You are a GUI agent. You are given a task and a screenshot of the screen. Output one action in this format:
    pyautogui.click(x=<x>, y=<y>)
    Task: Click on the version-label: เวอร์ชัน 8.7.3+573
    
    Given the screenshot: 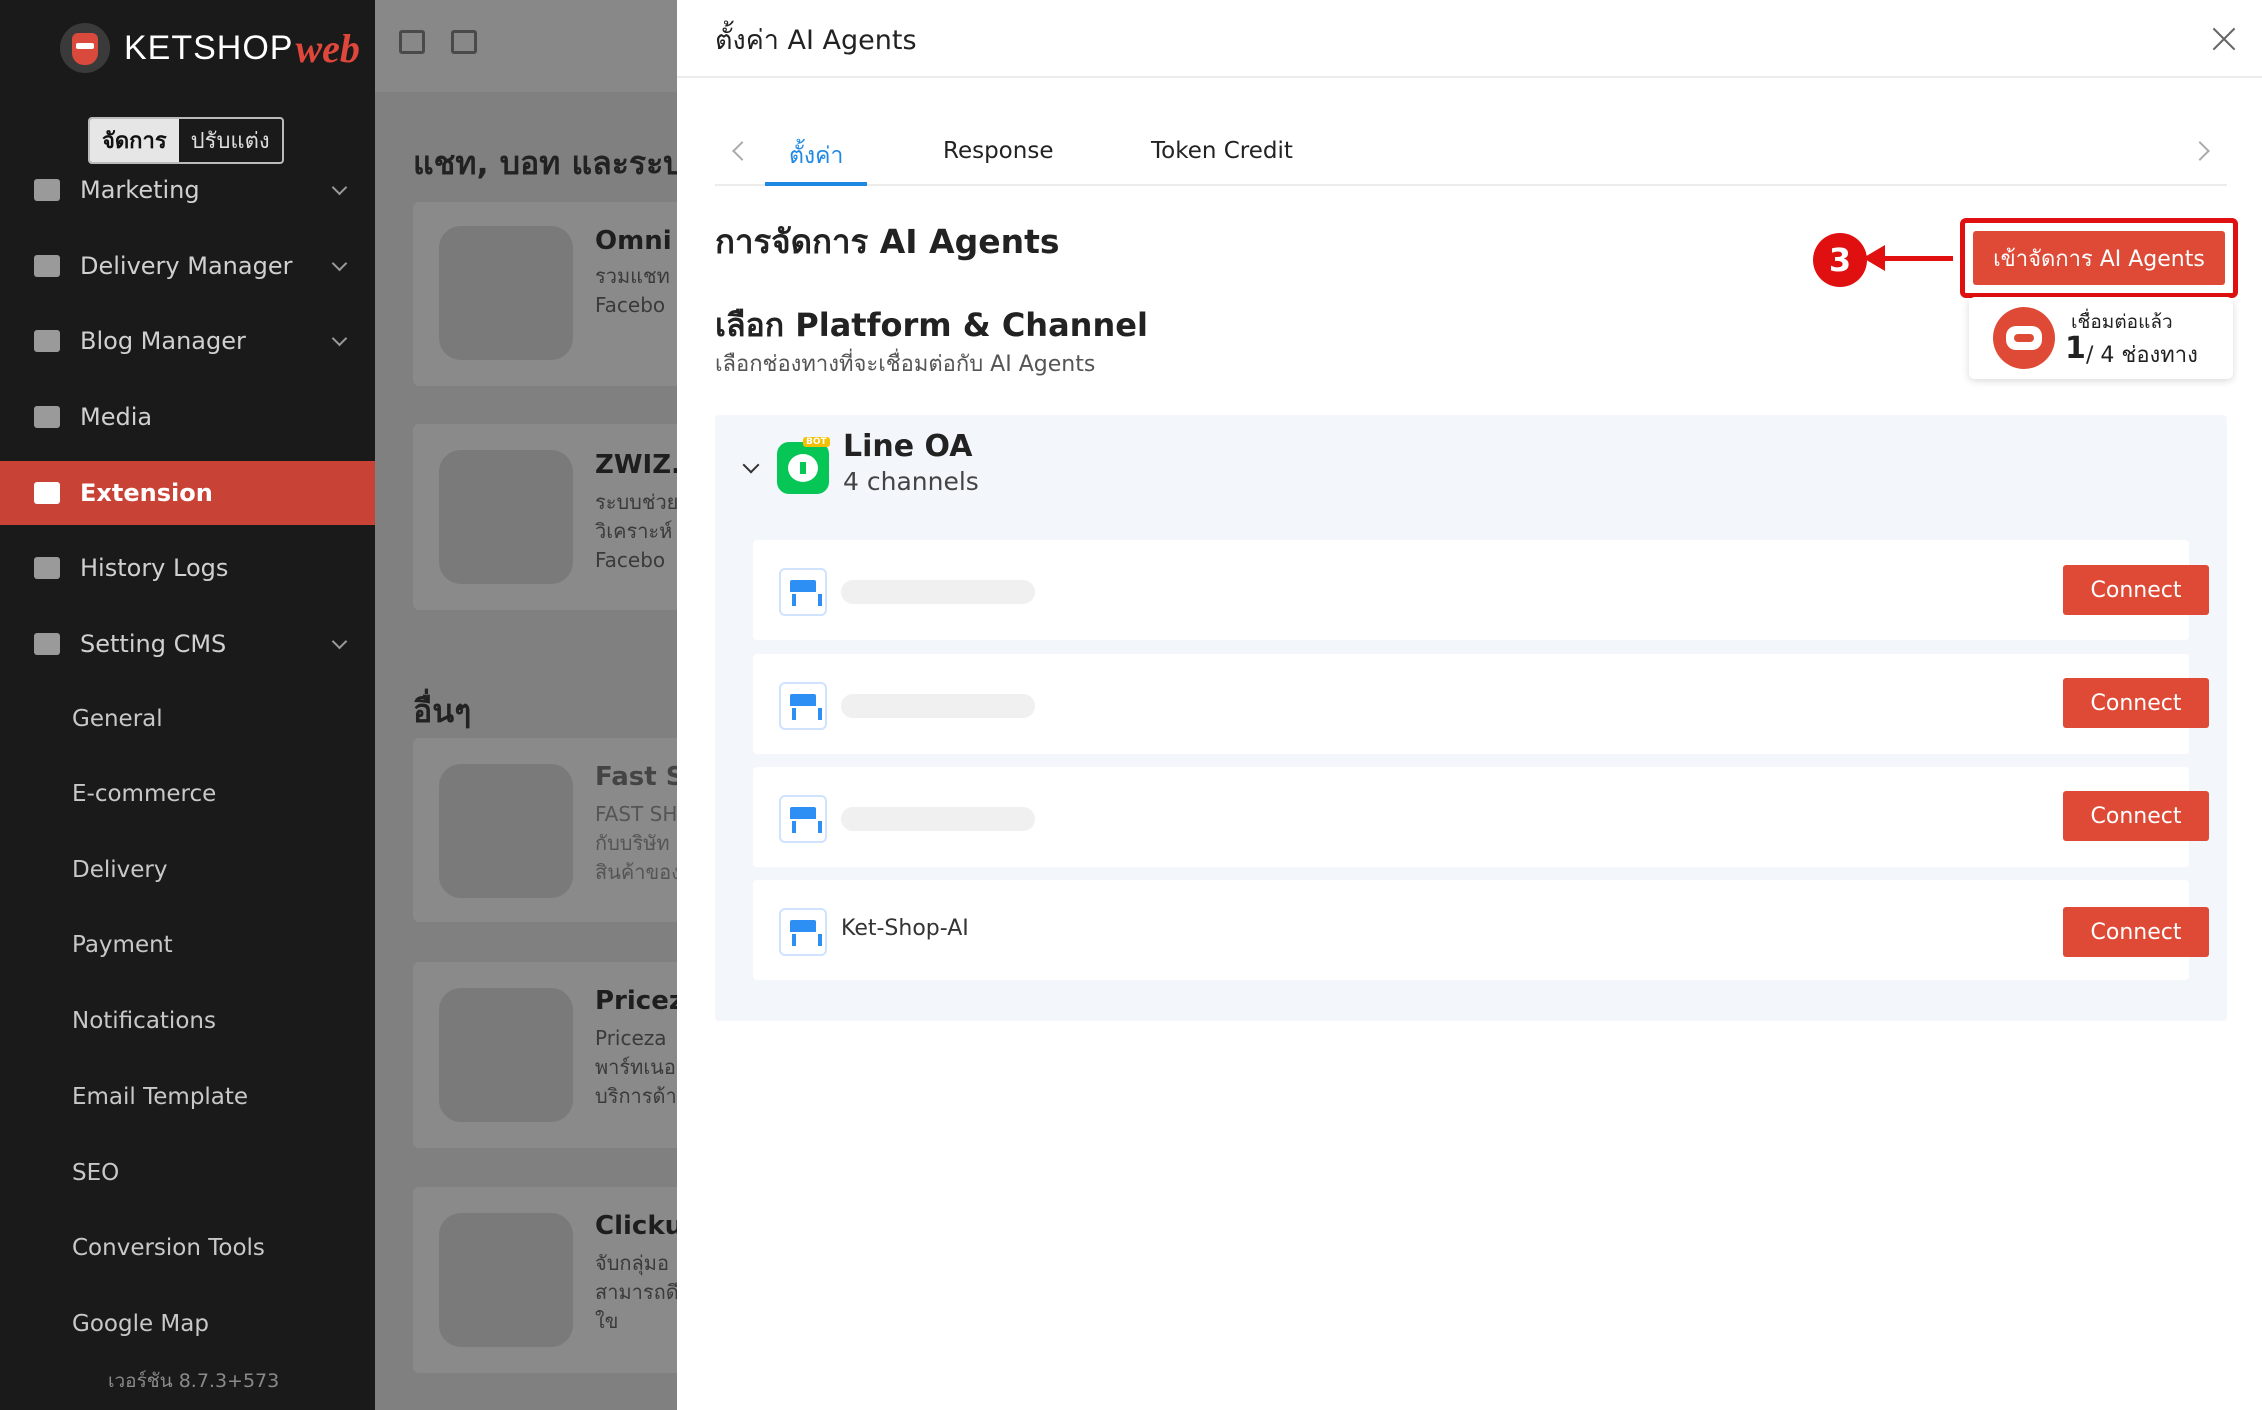 What is the action you would take?
    pyautogui.click(x=194, y=1381)
    